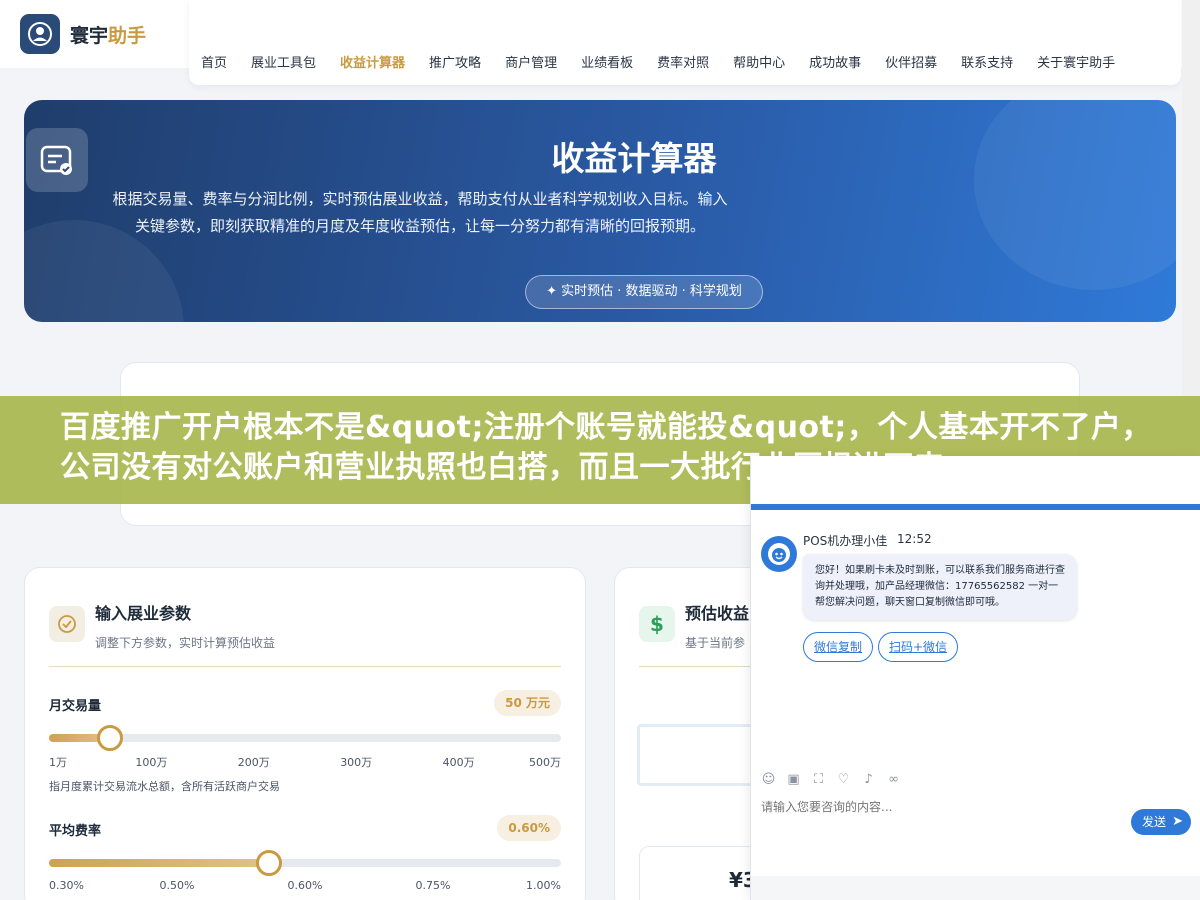 This screenshot has height=900, width=1200. Describe the element at coordinates (529, 828) in the screenshot. I see `rate-value-badge: 0.60%` at that location.